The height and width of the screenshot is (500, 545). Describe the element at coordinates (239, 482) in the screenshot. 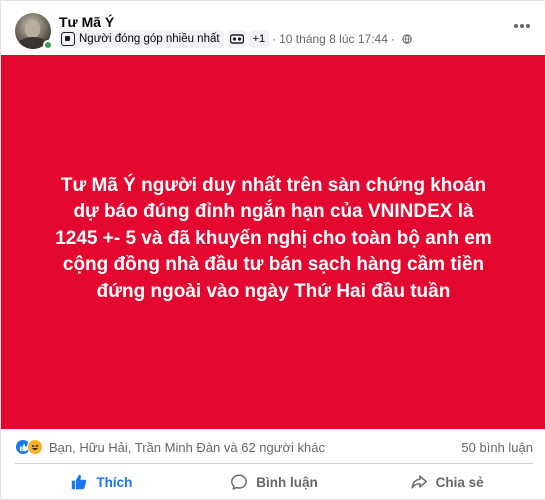

I see `comment-icon` at that location.